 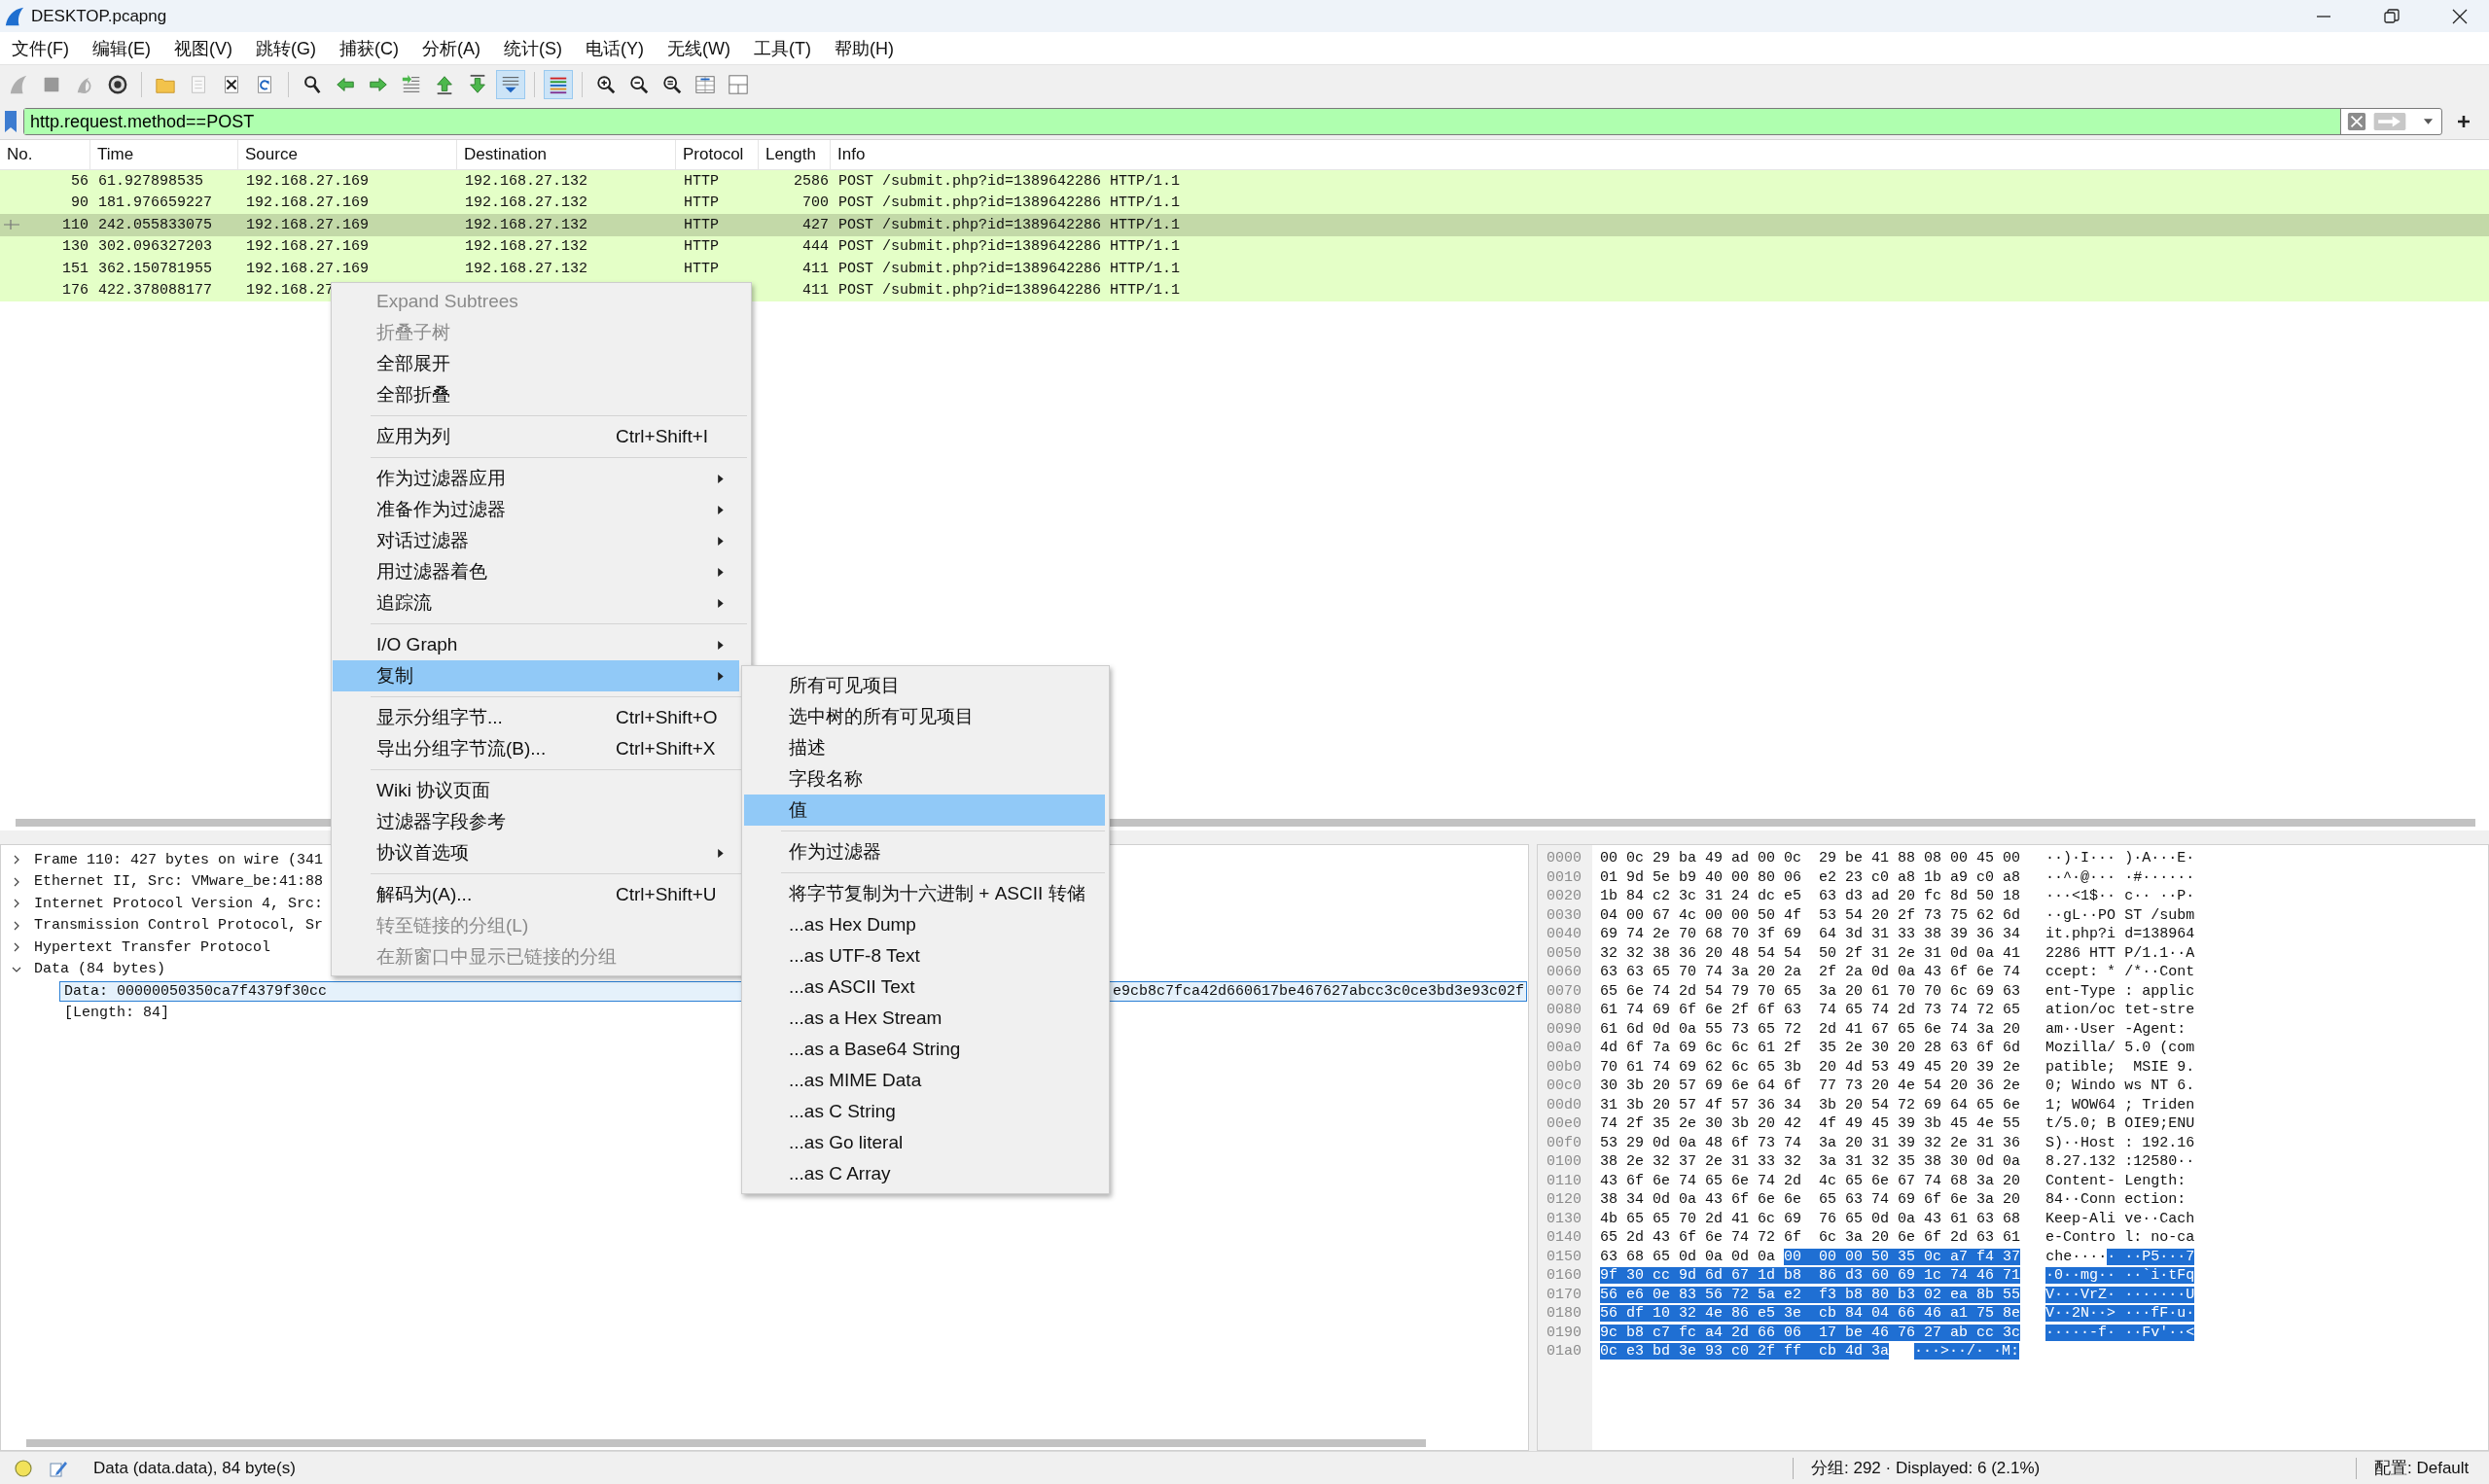 What do you see at coordinates (1810, 991) in the screenshot?
I see `hex-bytes: 65 6e 74 2d 54 79 70 65 3a 20 61 70 70 6c 69 63` at bounding box center [1810, 991].